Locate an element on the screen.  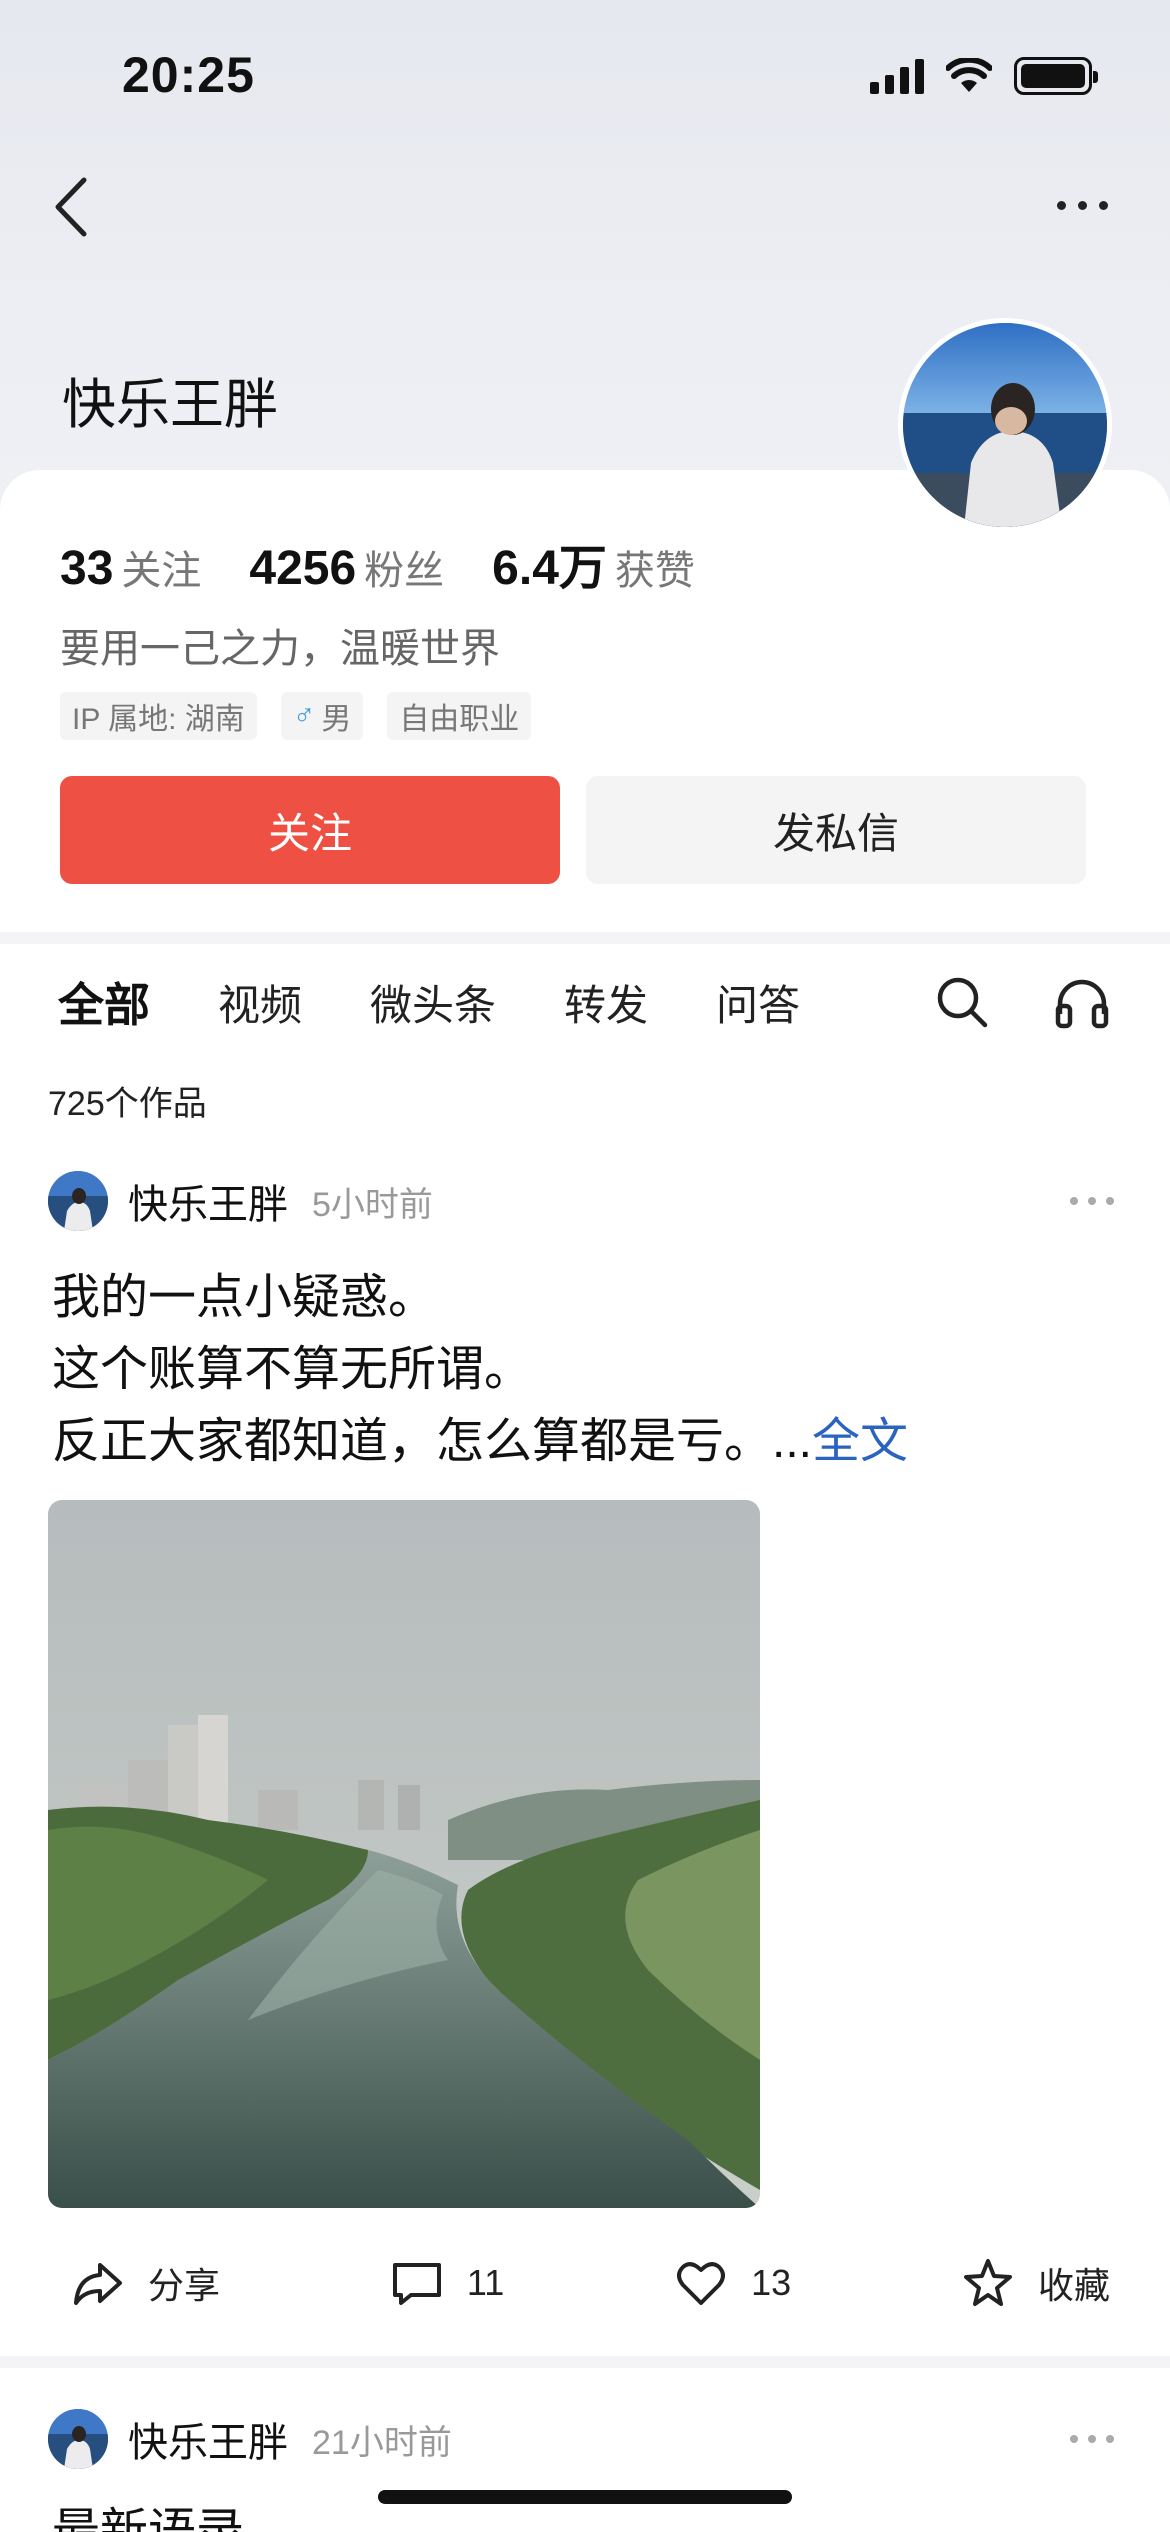
share-label: 分享 is located at coordinates (184, 2285).